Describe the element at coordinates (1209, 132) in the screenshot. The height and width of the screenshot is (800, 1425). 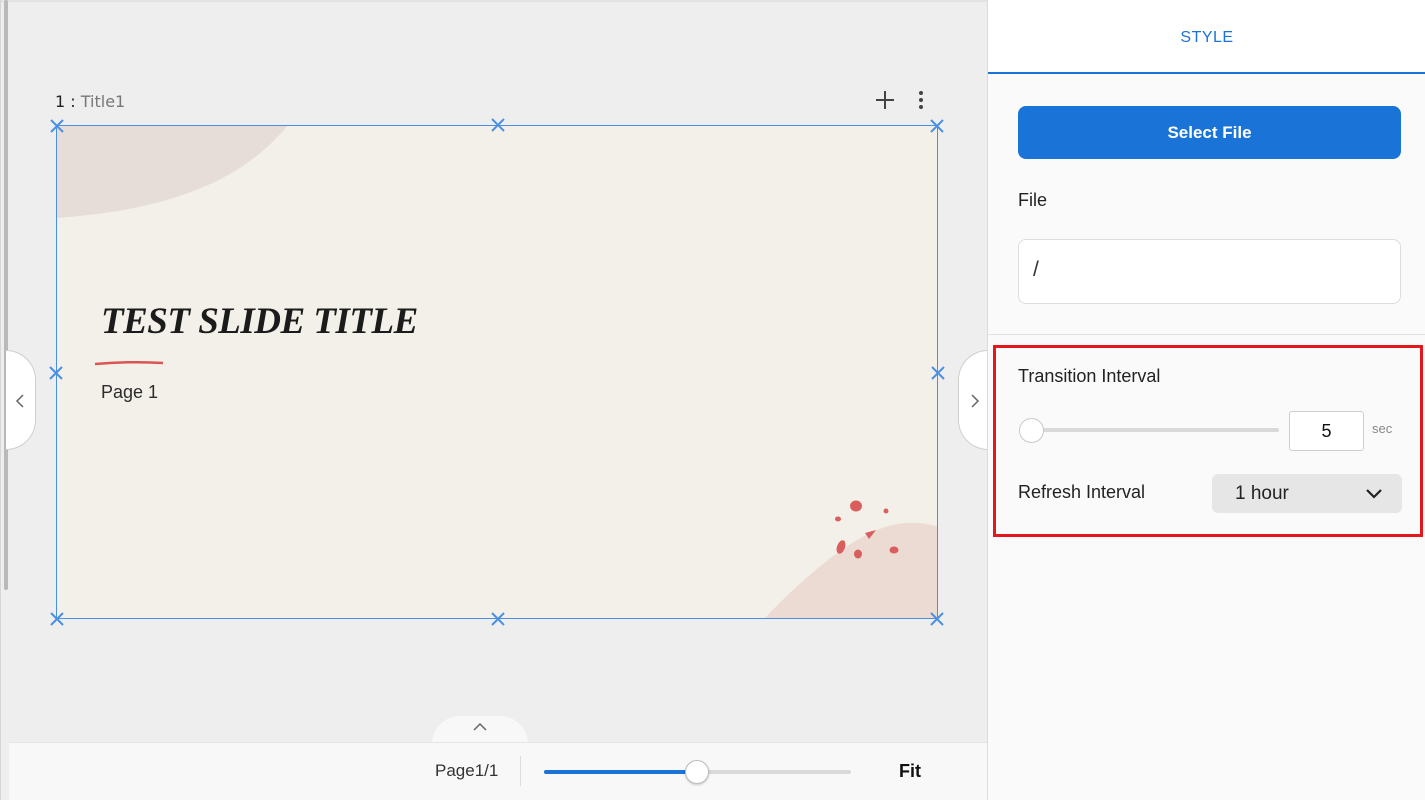
I see `select-file-button: Select File` at that location.